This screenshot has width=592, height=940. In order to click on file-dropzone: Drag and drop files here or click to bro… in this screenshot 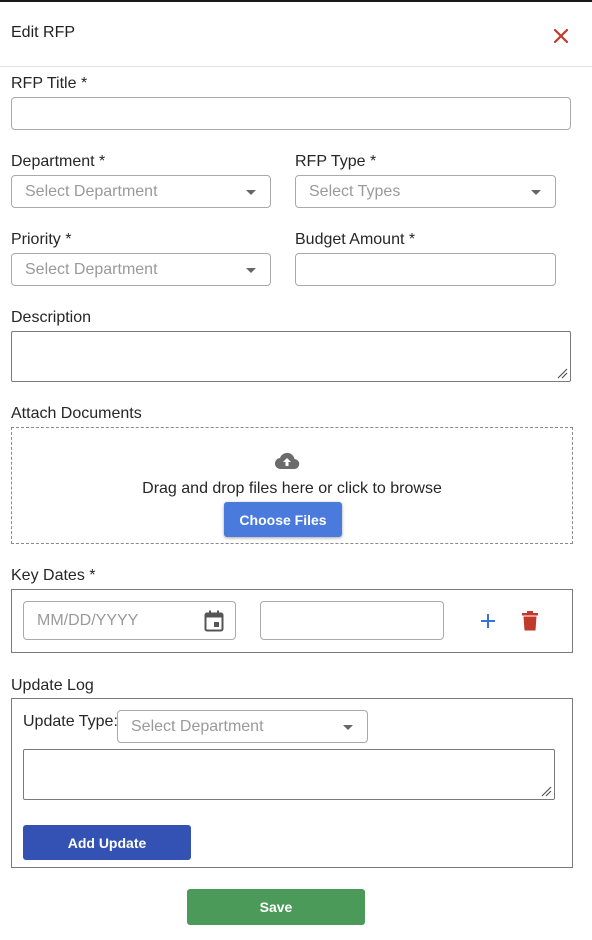, I will do `click(292, 485)`.